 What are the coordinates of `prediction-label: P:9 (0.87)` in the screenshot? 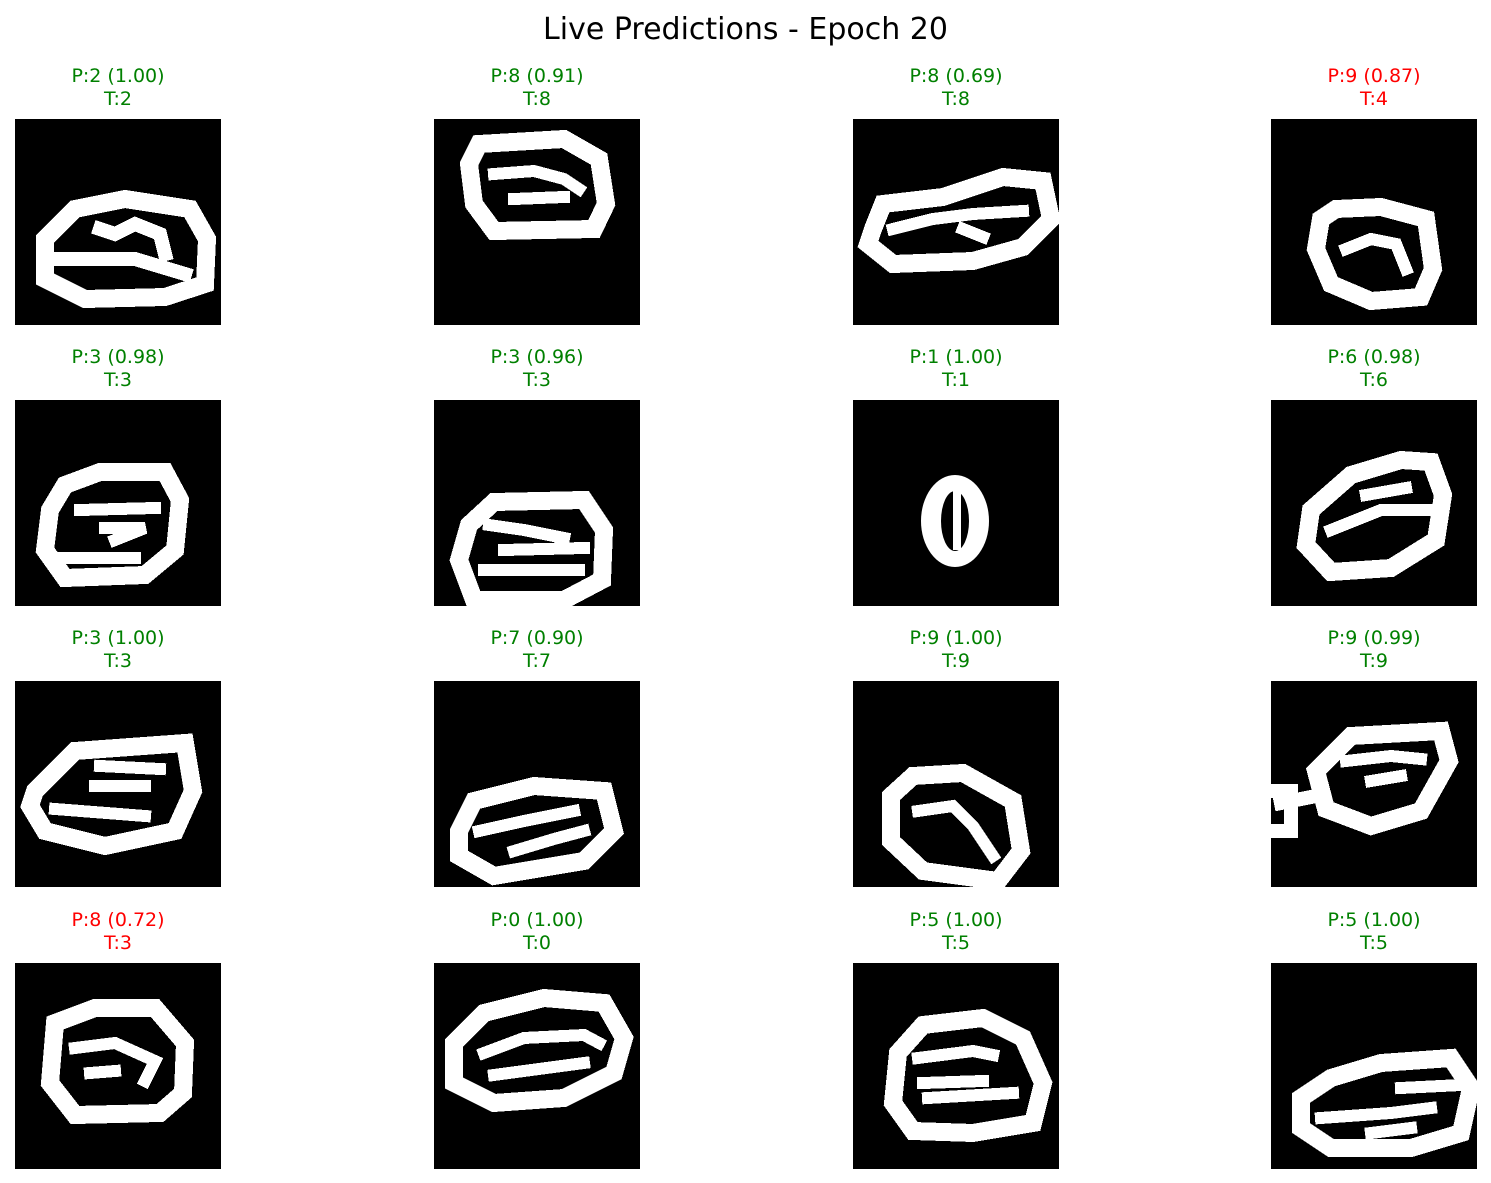 It's located at (1374, 76).